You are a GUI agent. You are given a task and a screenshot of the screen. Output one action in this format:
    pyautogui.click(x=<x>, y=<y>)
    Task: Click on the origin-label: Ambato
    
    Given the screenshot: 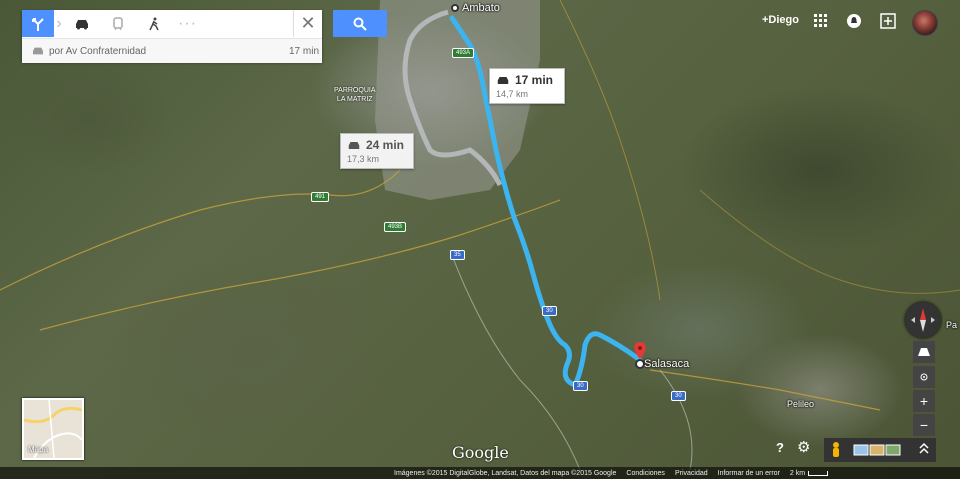 What is the action you would take?
    pyautogui.click(x=475, y=8)
    